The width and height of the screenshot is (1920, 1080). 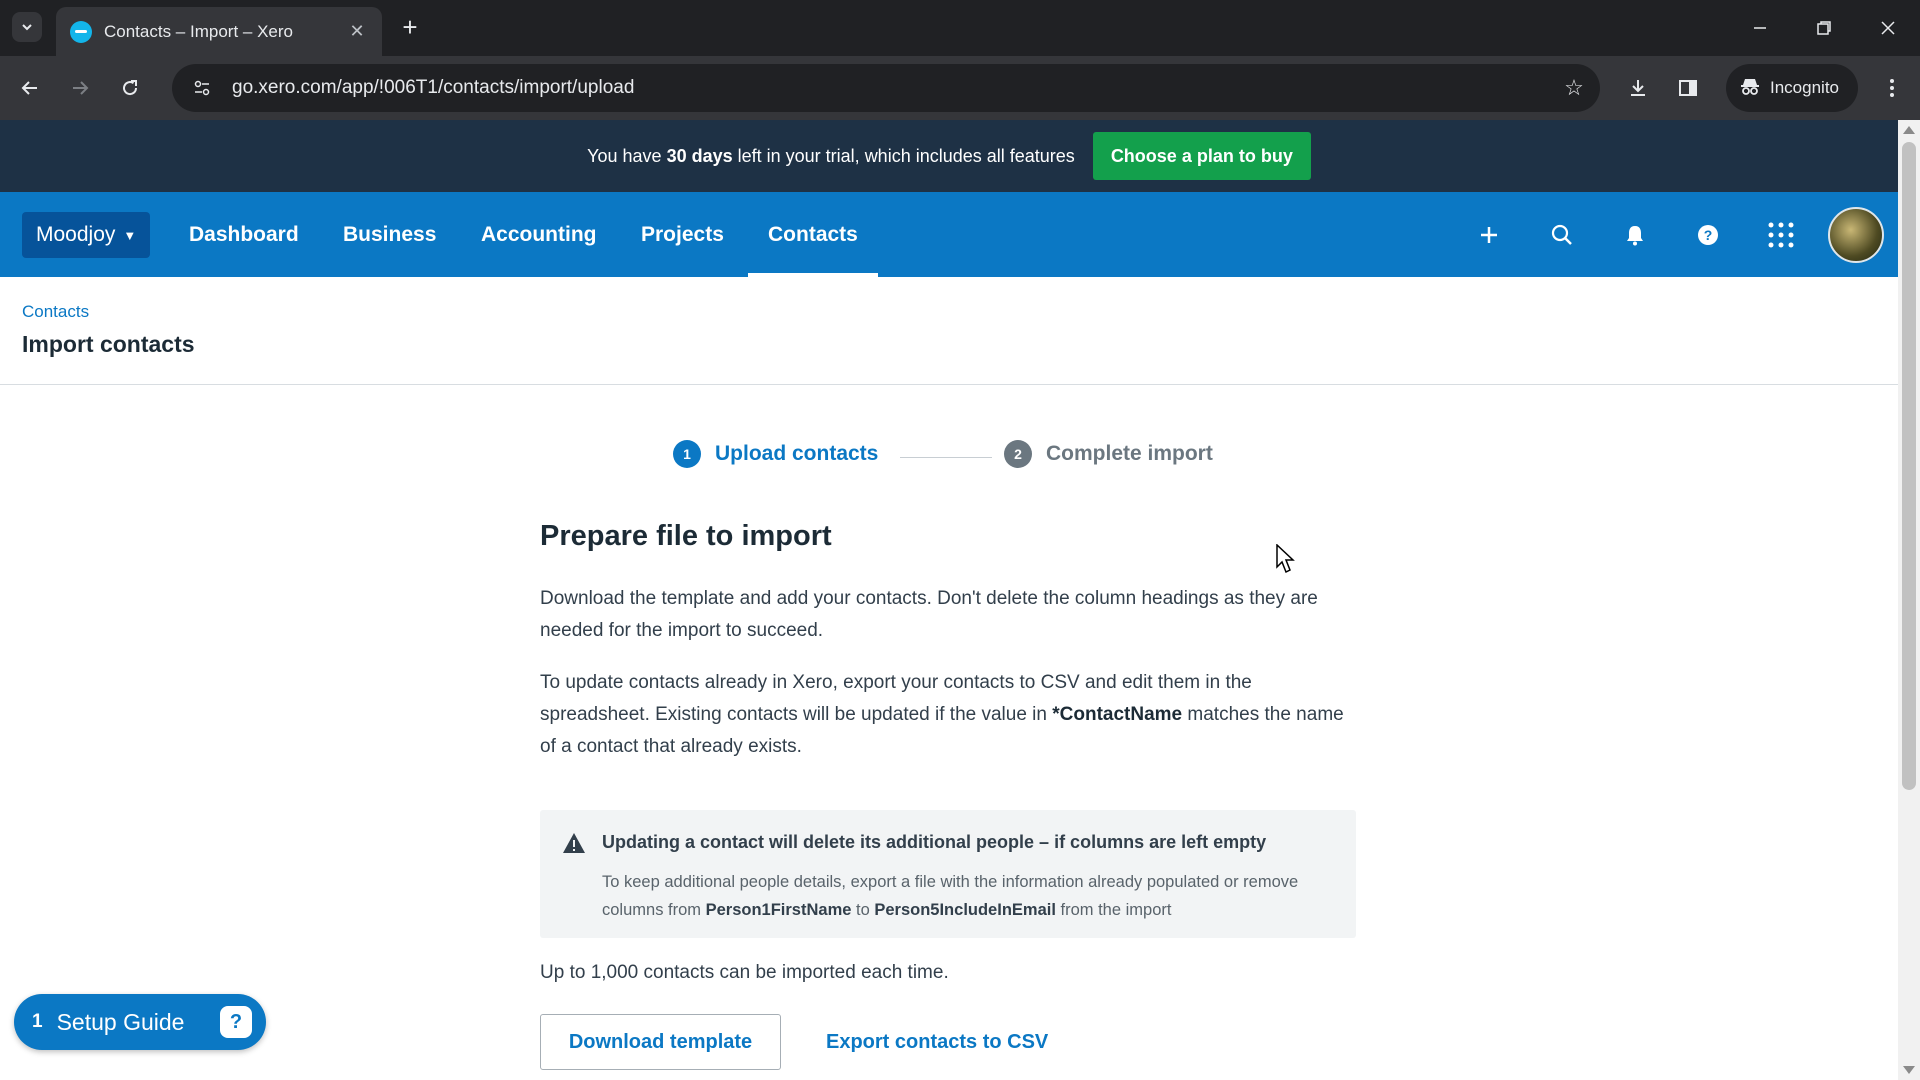 What do you see at coordinates (30, 88) in the screenshot?
I see `back-icon` at bounding box center [30, 88].